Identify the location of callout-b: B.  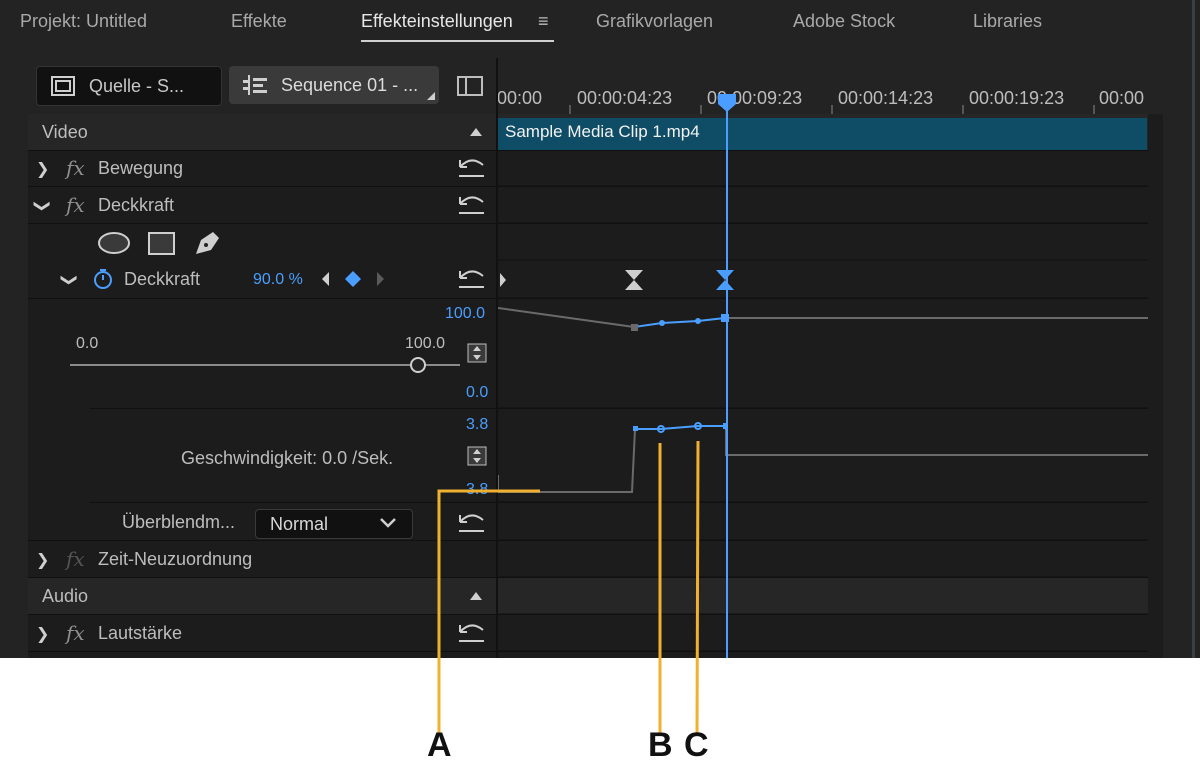
(660, 745).